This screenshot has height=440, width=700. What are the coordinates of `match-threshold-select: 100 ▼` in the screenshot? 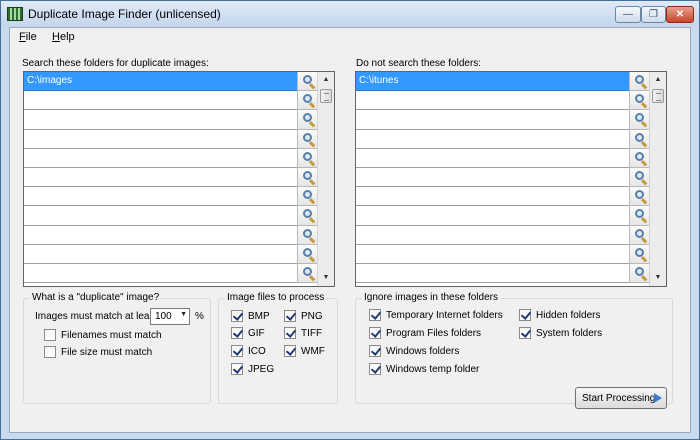 It's located at (170, 316).